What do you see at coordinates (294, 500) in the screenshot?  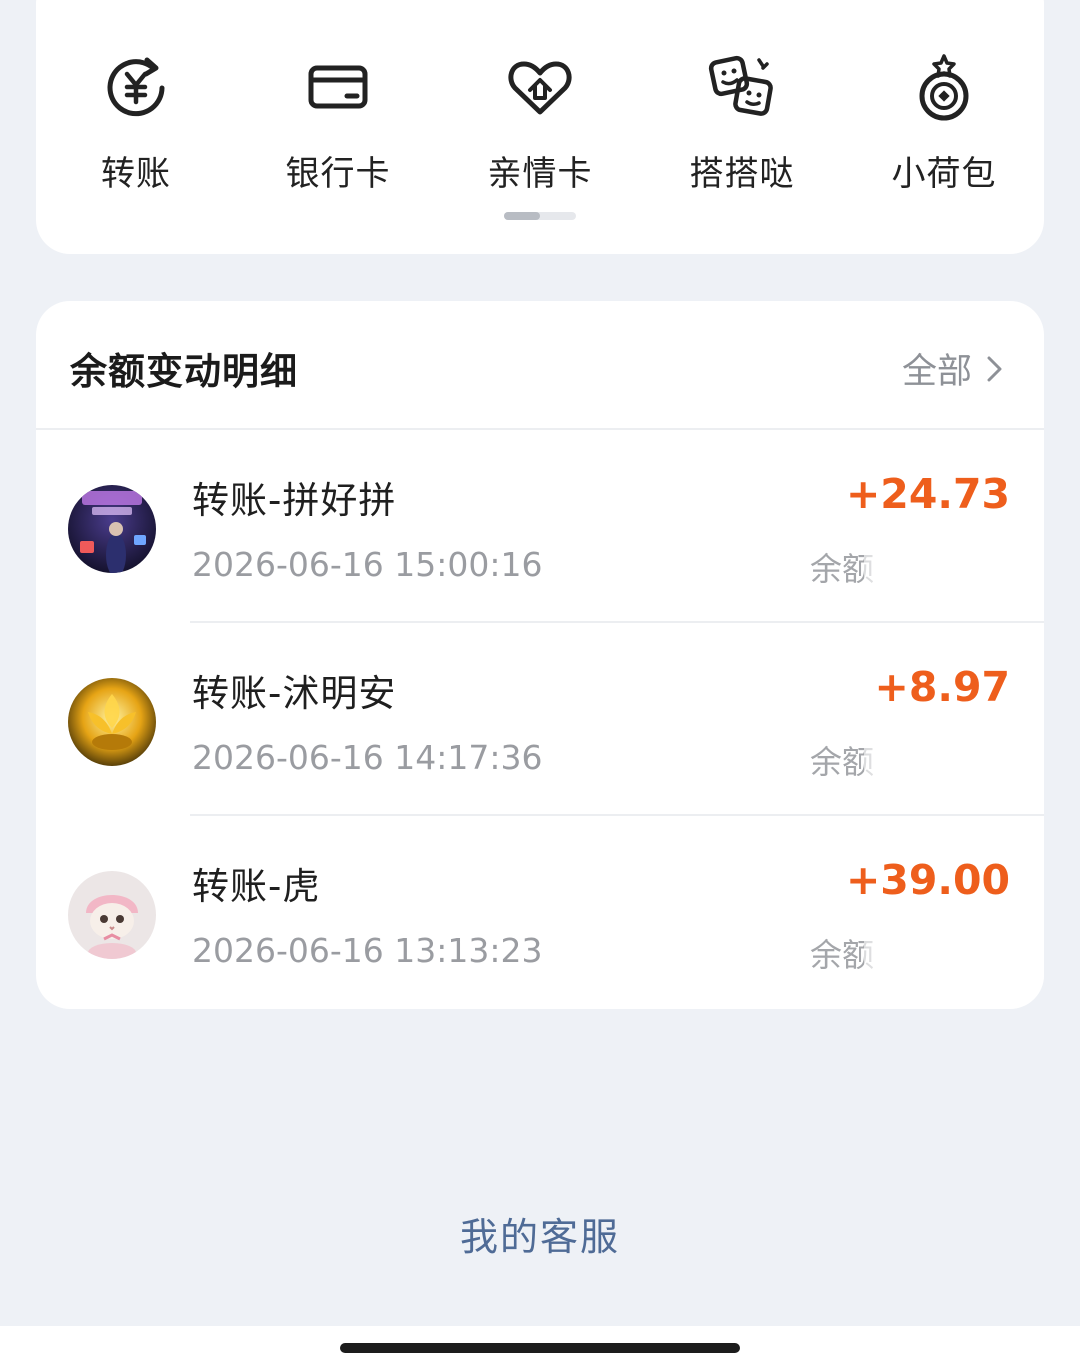 I see `transaction-title: 转账-拼好拼` at bounding box center [294, 500].